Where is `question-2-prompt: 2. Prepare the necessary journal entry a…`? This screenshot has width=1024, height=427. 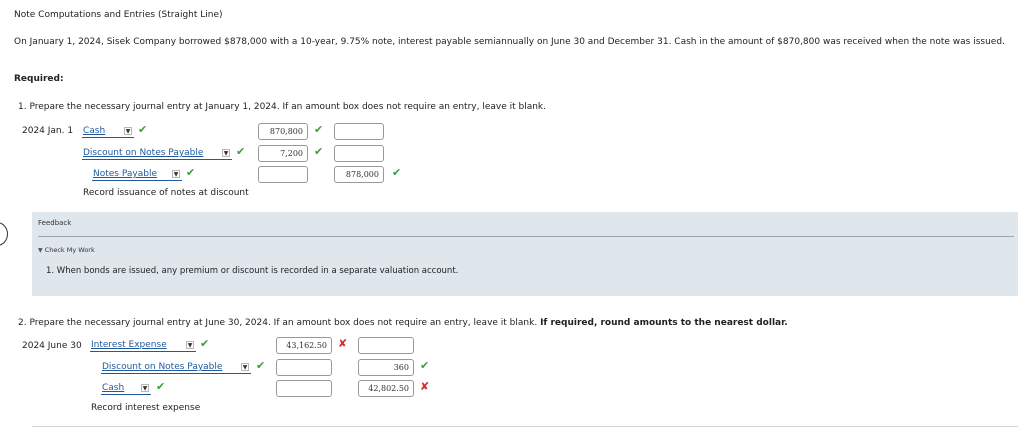 question-2-prompt: 2. Prepare the necessary journal entry a… is located at coordinates (403, 323).